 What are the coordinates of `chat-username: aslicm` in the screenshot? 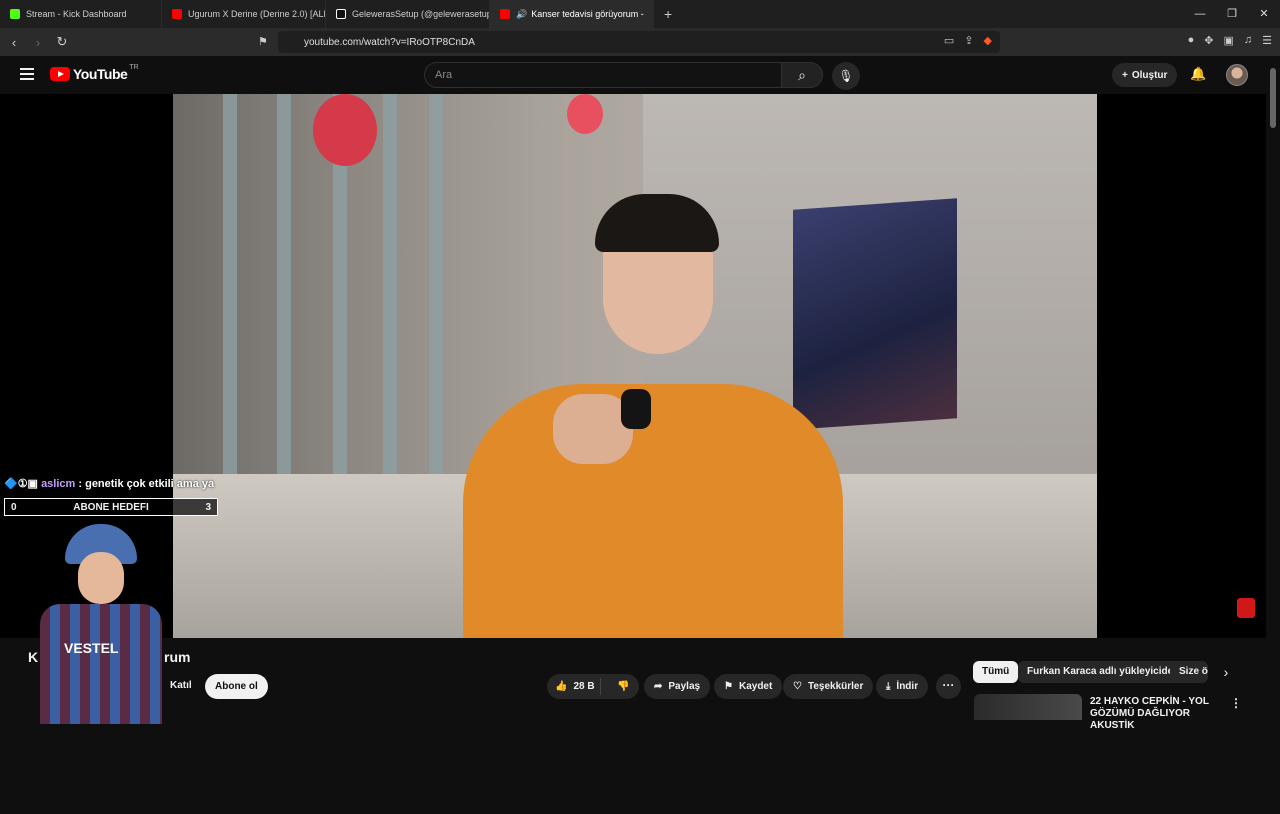 It's located at (58, 484).